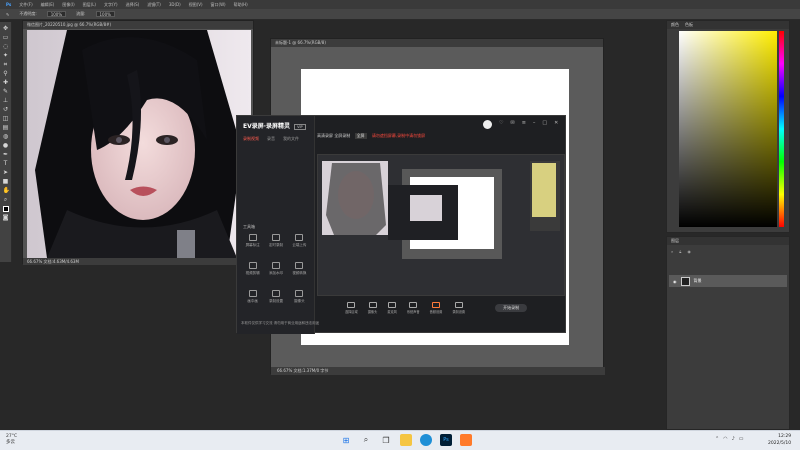  Describe the element at coordinates (360, 136) in the screenshot. I see `fullscreen-badge: 全屏` at that location.